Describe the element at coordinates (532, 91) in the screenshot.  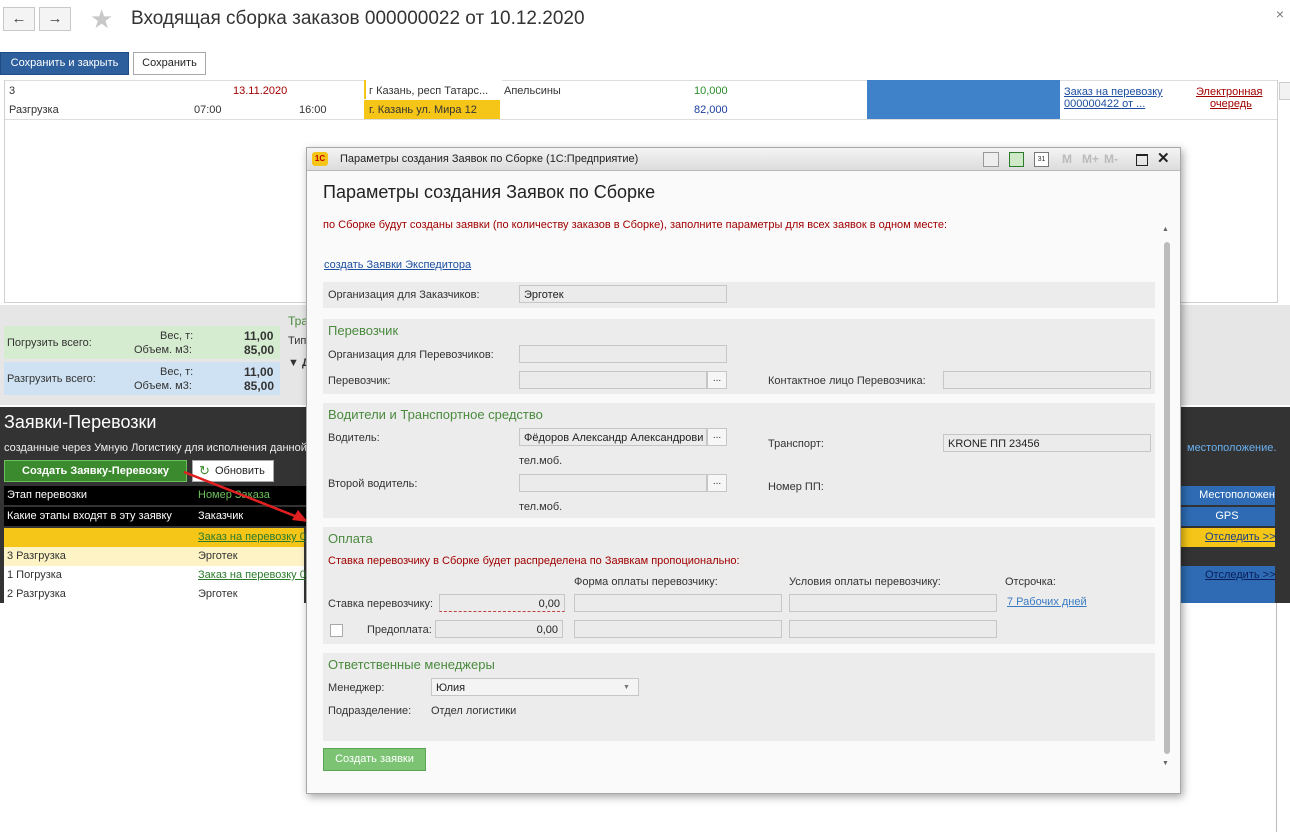
I see `row-cargo: Апельсины` at that location.